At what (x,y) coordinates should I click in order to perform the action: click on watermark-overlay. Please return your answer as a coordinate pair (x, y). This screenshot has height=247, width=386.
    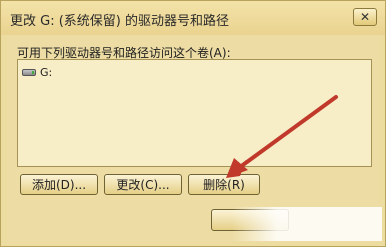
    Looking at the image, I should click on (307, 224).